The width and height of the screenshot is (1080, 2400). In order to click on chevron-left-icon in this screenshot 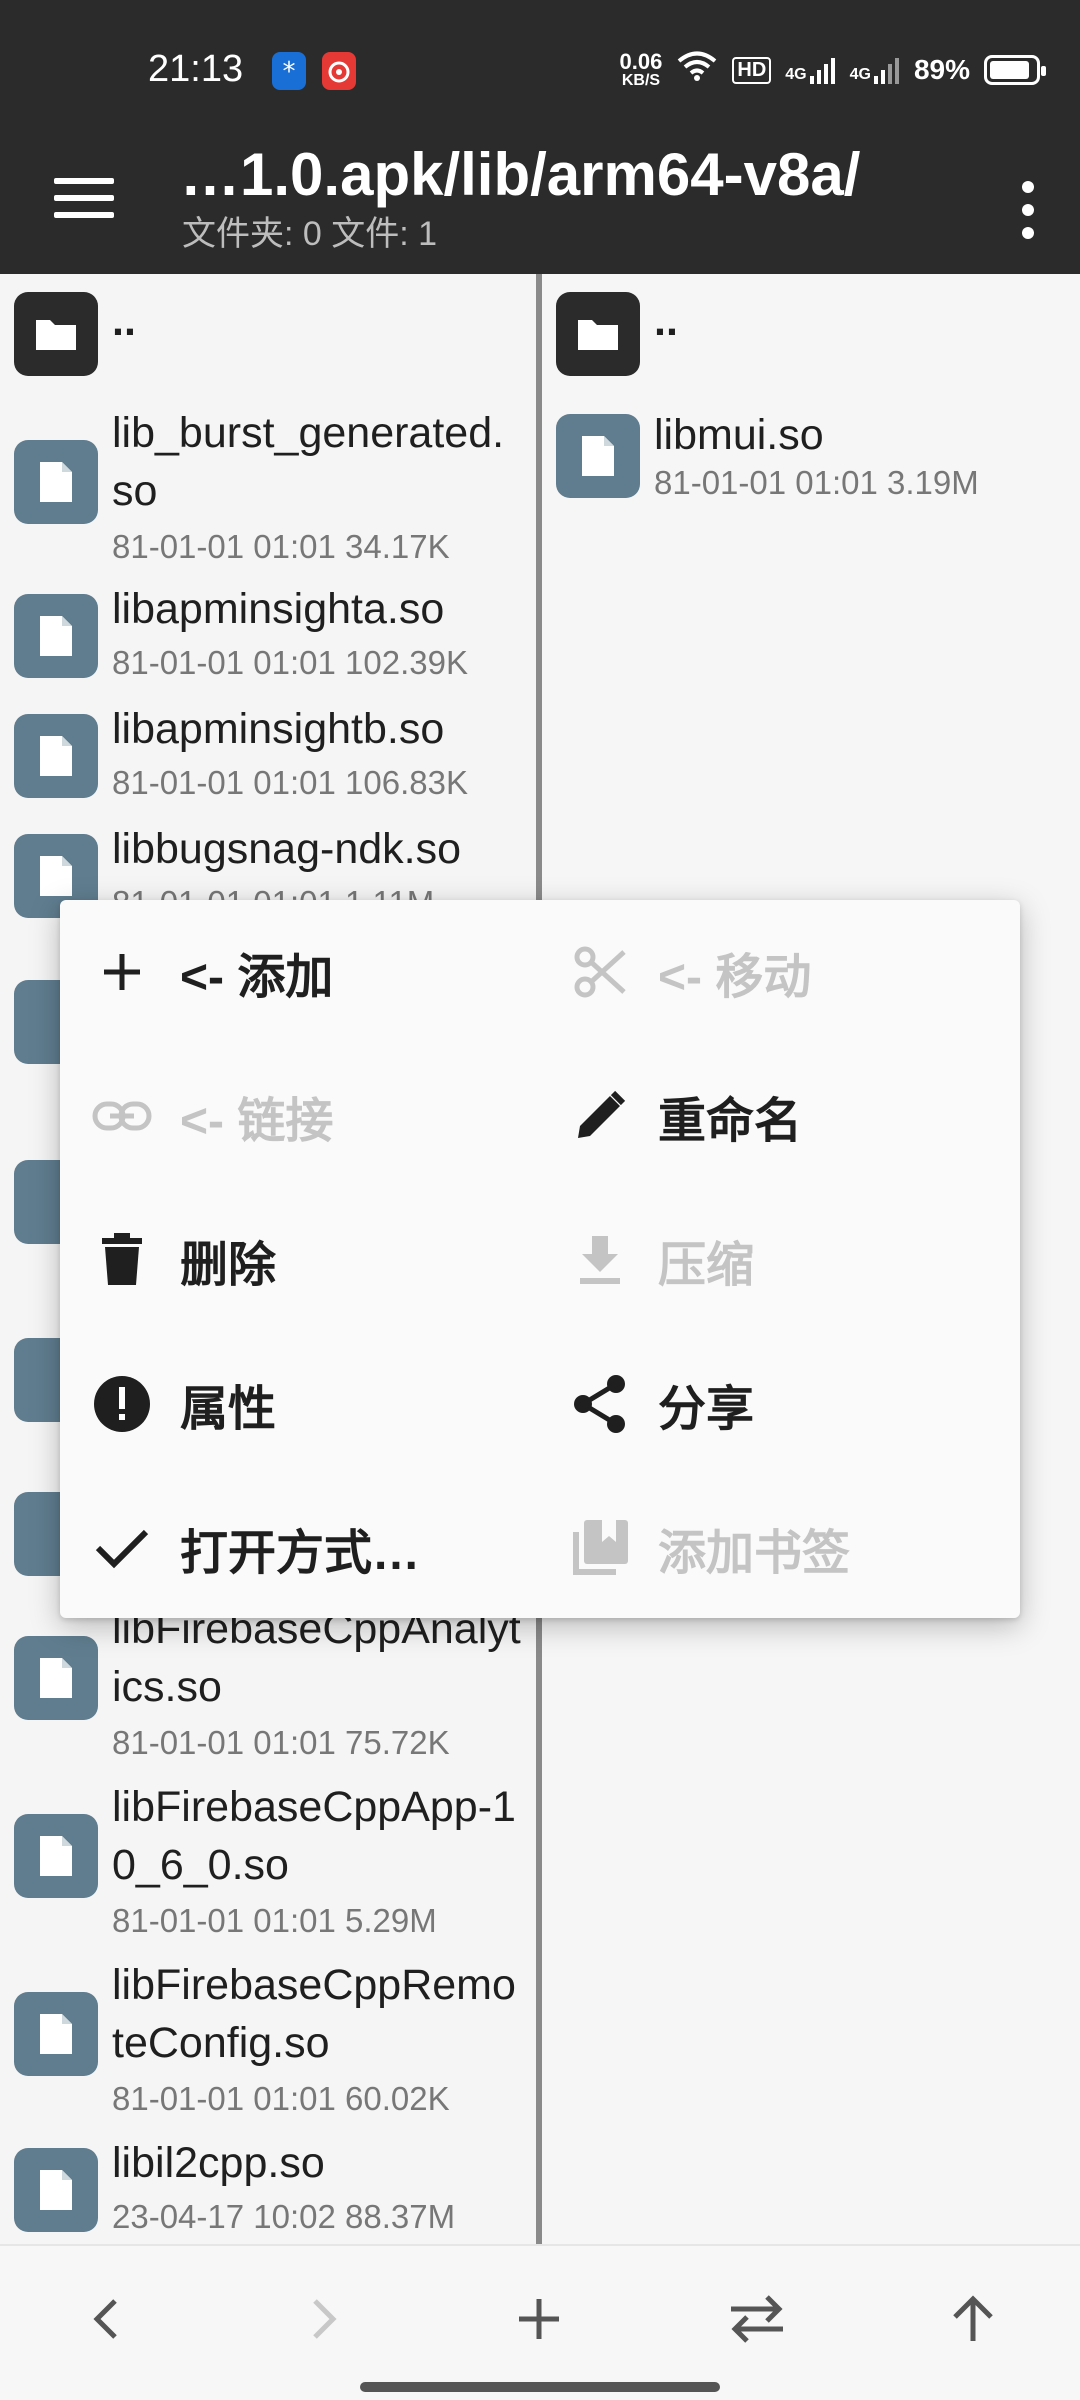, I will do `click(107, 2321)`.